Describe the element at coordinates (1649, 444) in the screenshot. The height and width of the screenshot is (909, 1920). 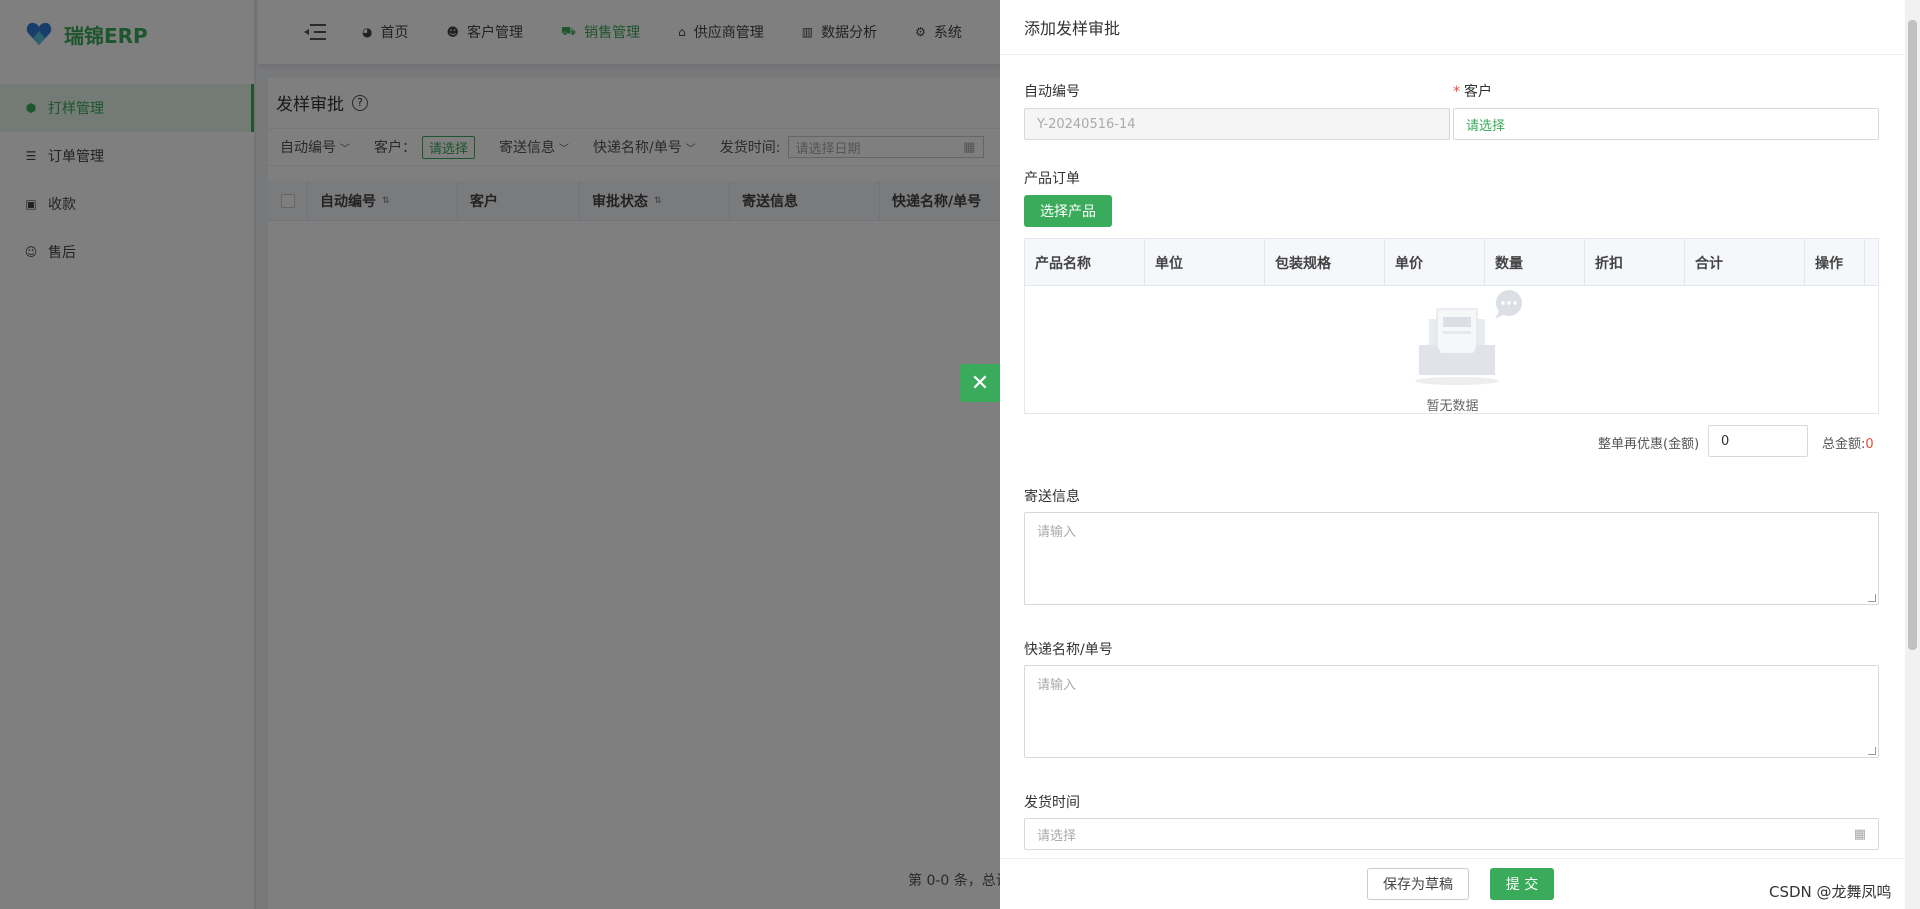
I see `discount-label: 整单再优惠(金额)` at that location.